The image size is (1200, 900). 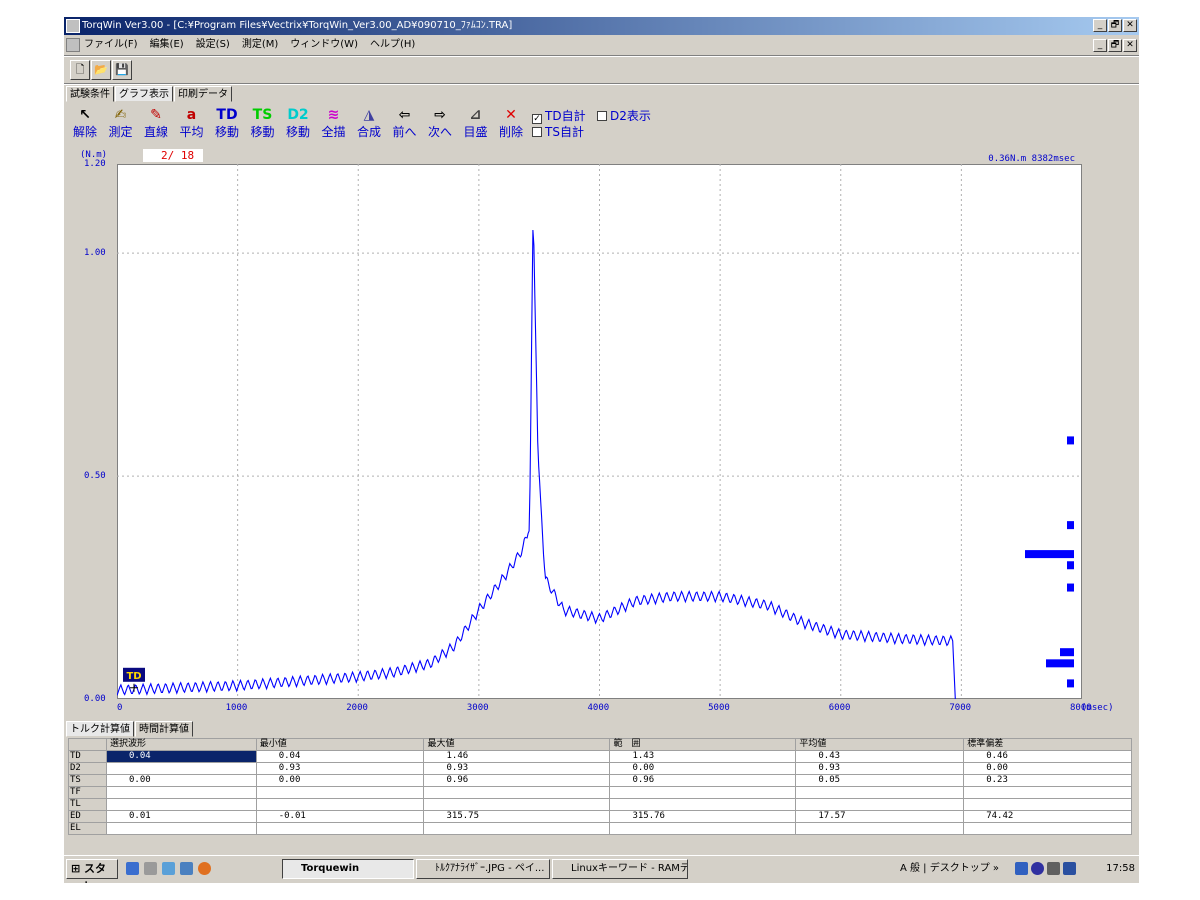 What do you see at coordinates (156, 125) in the screenshot?
I see `tool-line-button: ✎ 直線` at bounding box center [156, 125].